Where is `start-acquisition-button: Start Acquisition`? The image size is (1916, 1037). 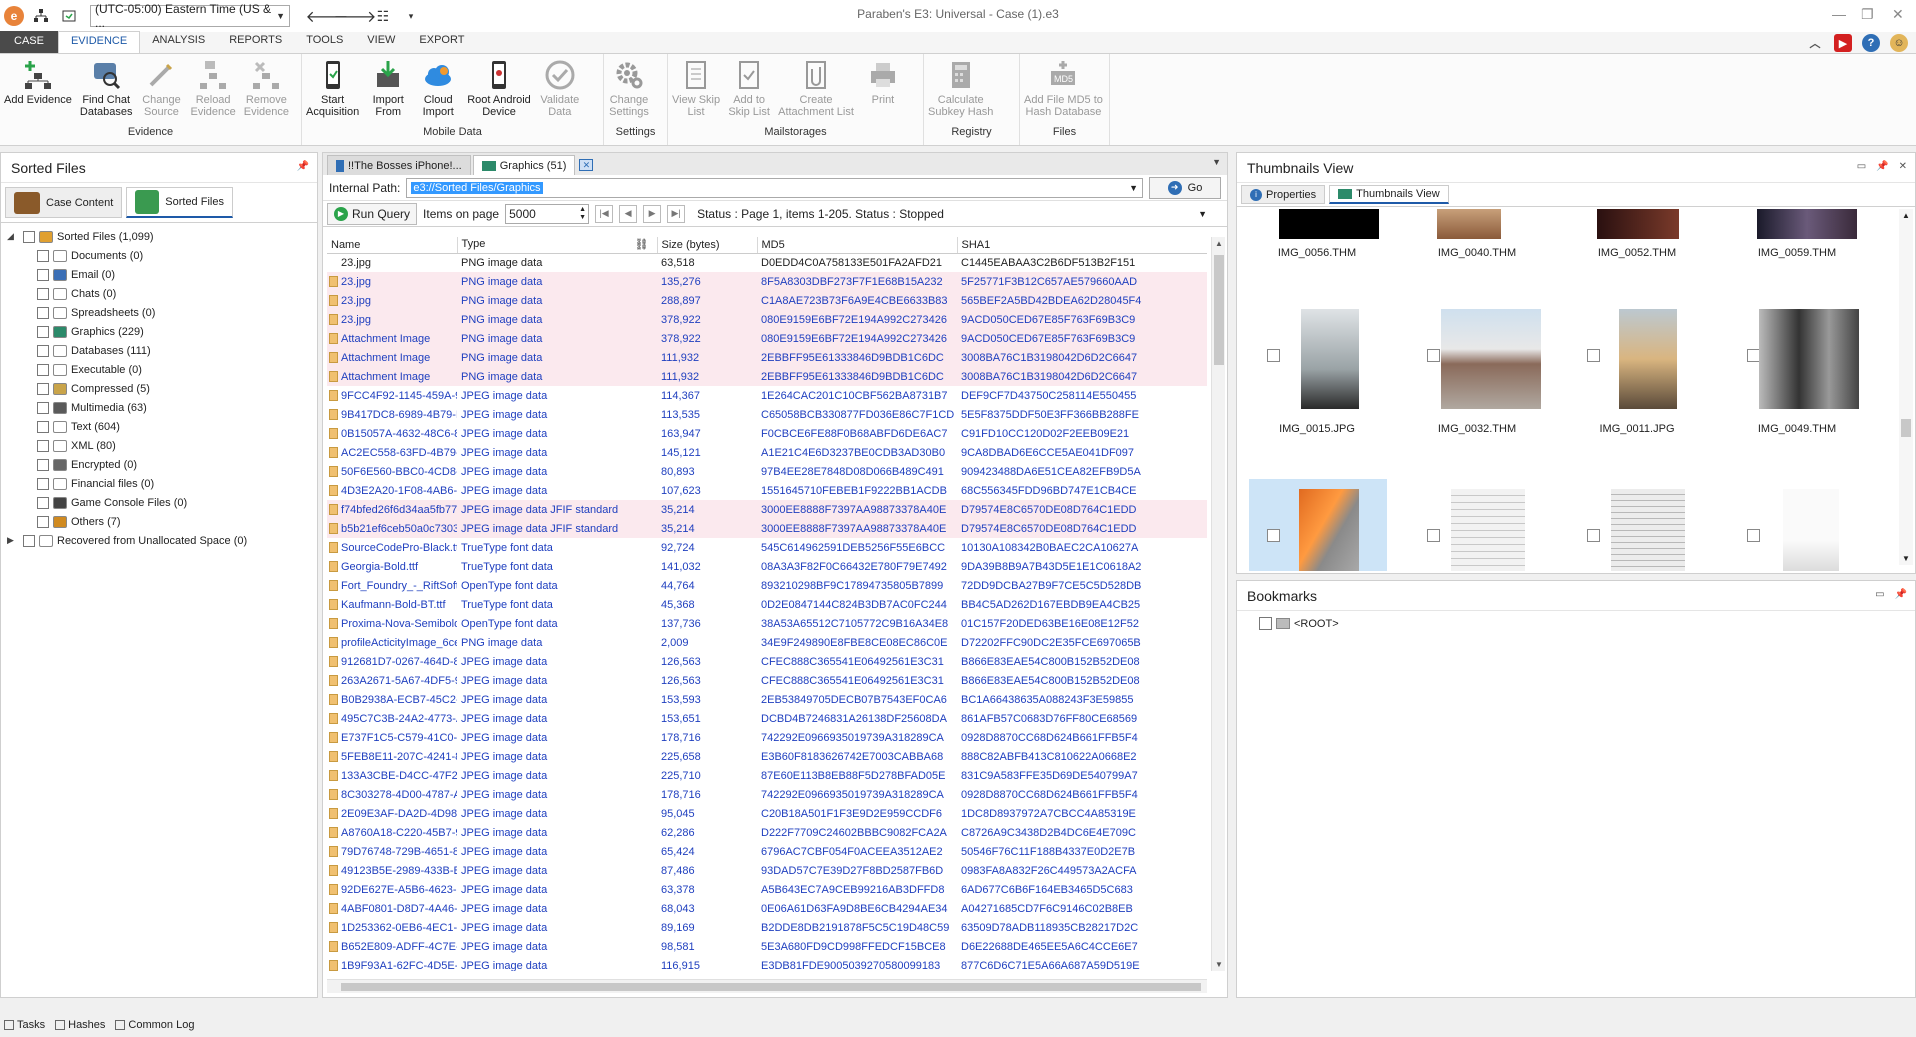 start-acquisition-button: Start Acquisition is located at coordinates (332, 92).